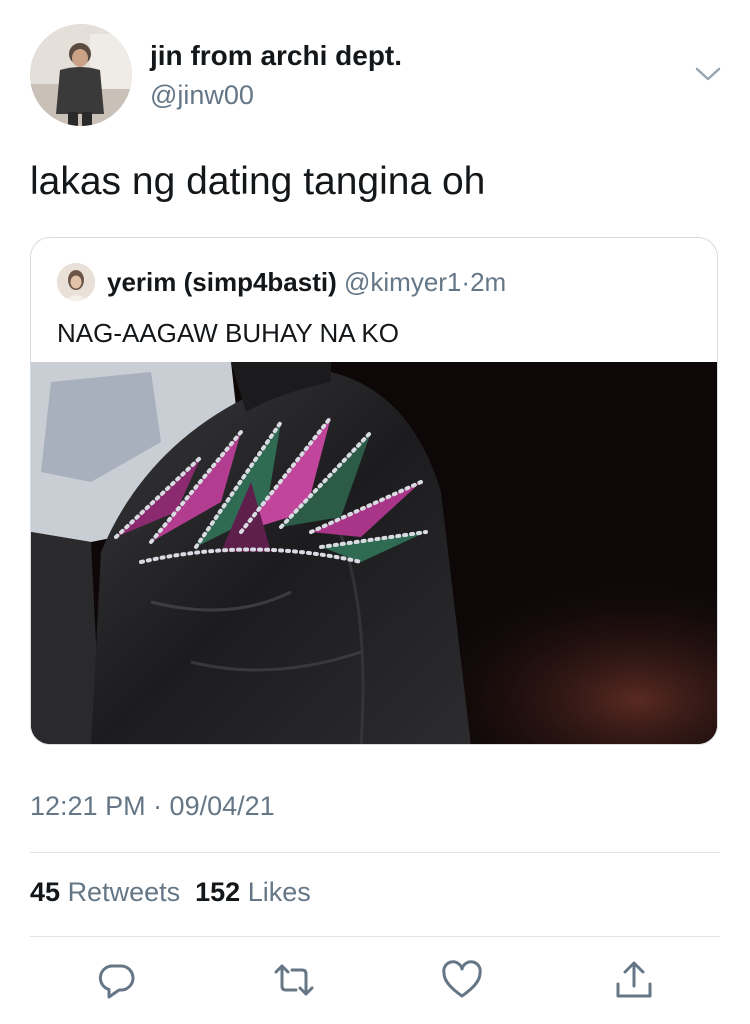 The width and height of the screenshot is (750, 1024). What do you see at coordinates (222, 282) in the screenshot?
I see `quoted-author-name: yerim (simp4basti)` at bounding box center [222, 282].